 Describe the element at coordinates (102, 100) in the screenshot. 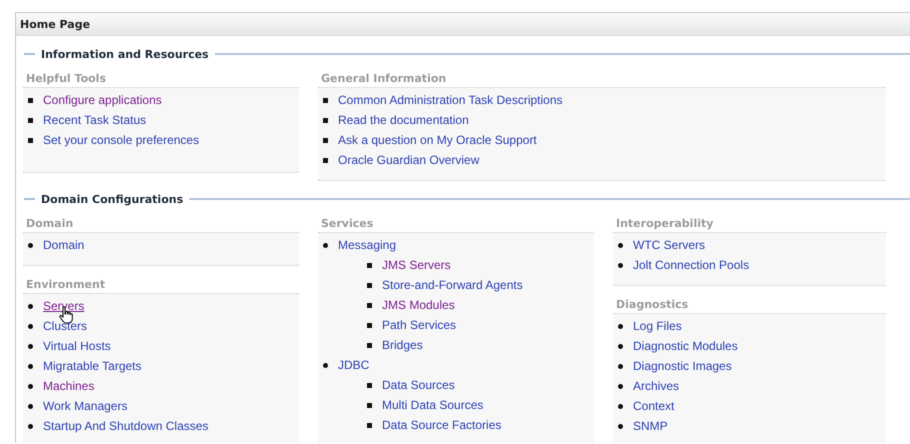

I see `nav-link: Configure applications` at that location.